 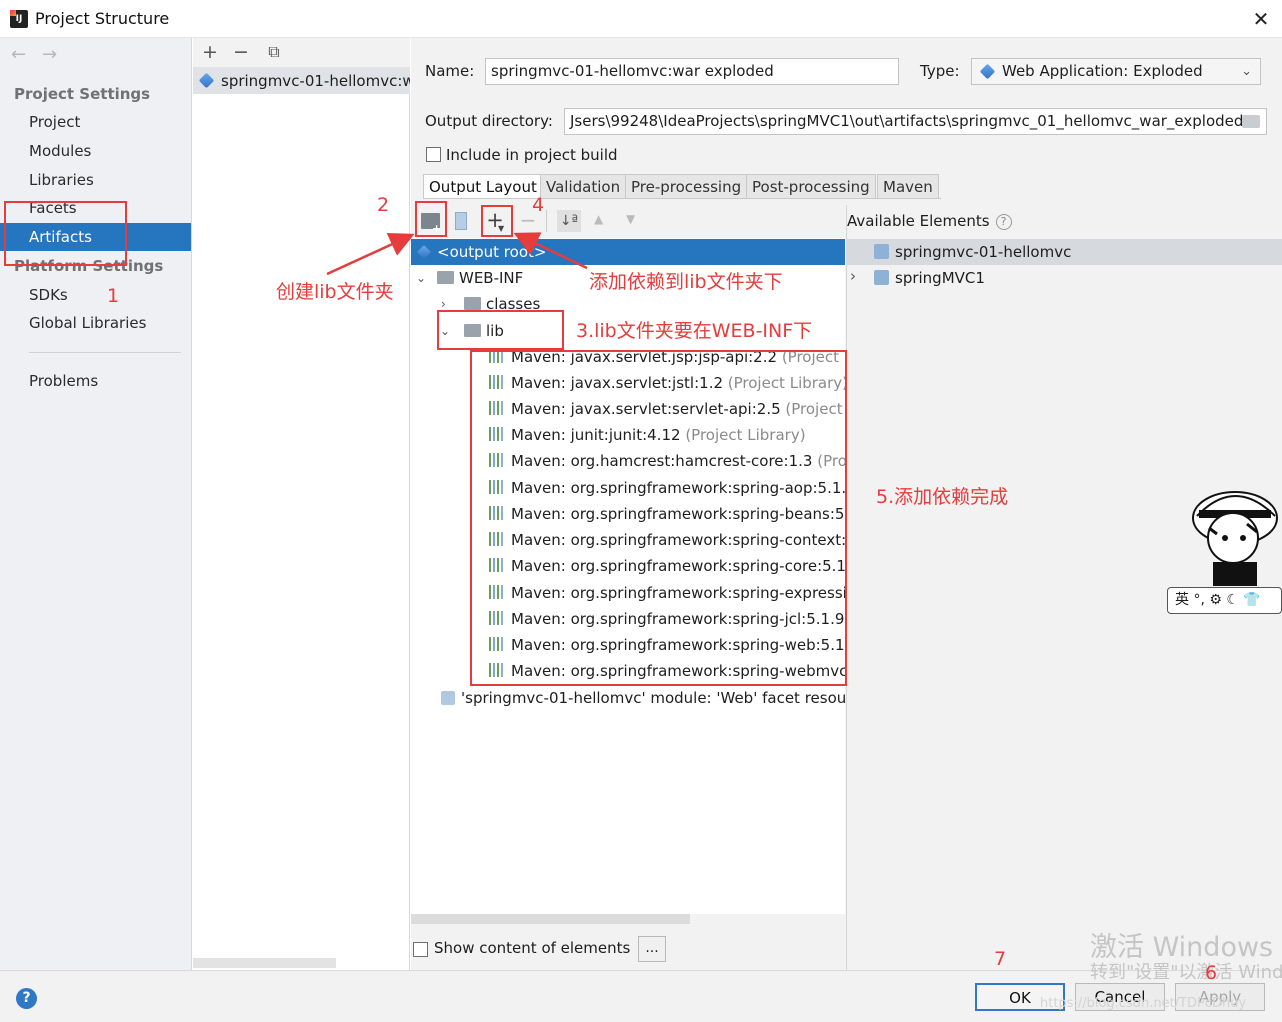 I want to click on arrow-to-add-button, so click(x=550, y=251).